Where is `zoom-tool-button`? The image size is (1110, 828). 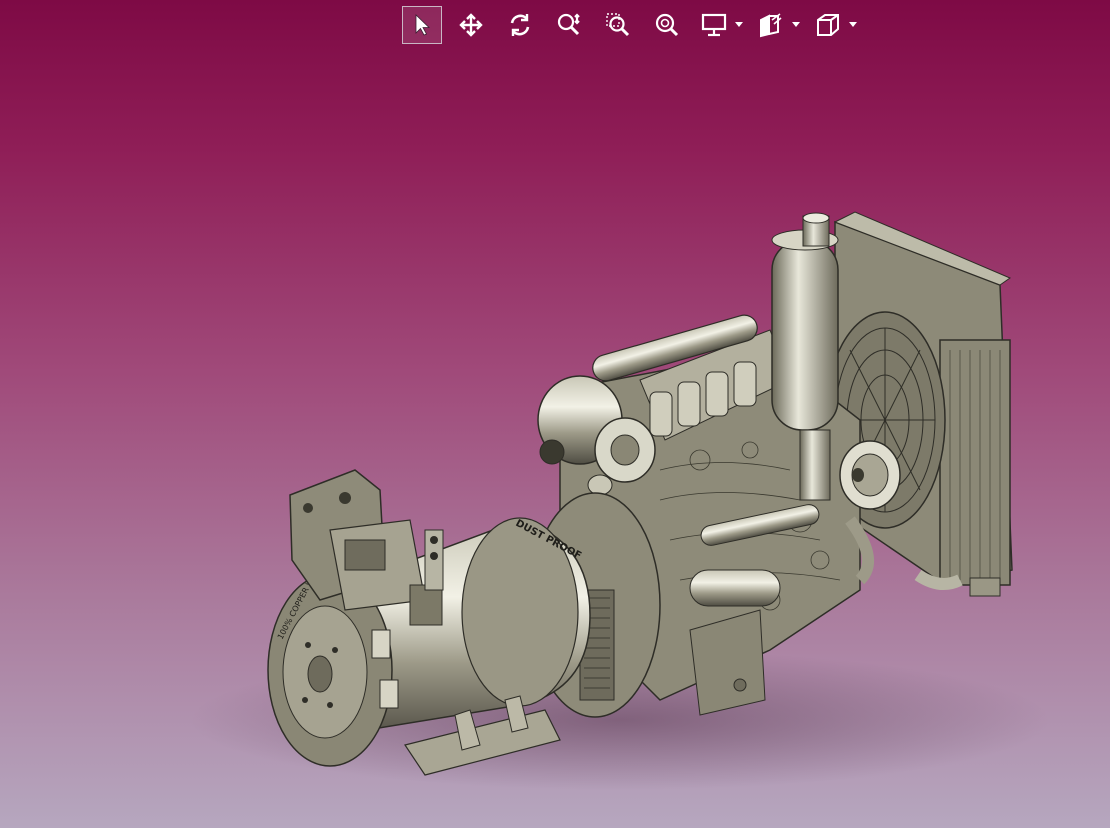 zoom-tool-button is located at coordinates (569, 25).